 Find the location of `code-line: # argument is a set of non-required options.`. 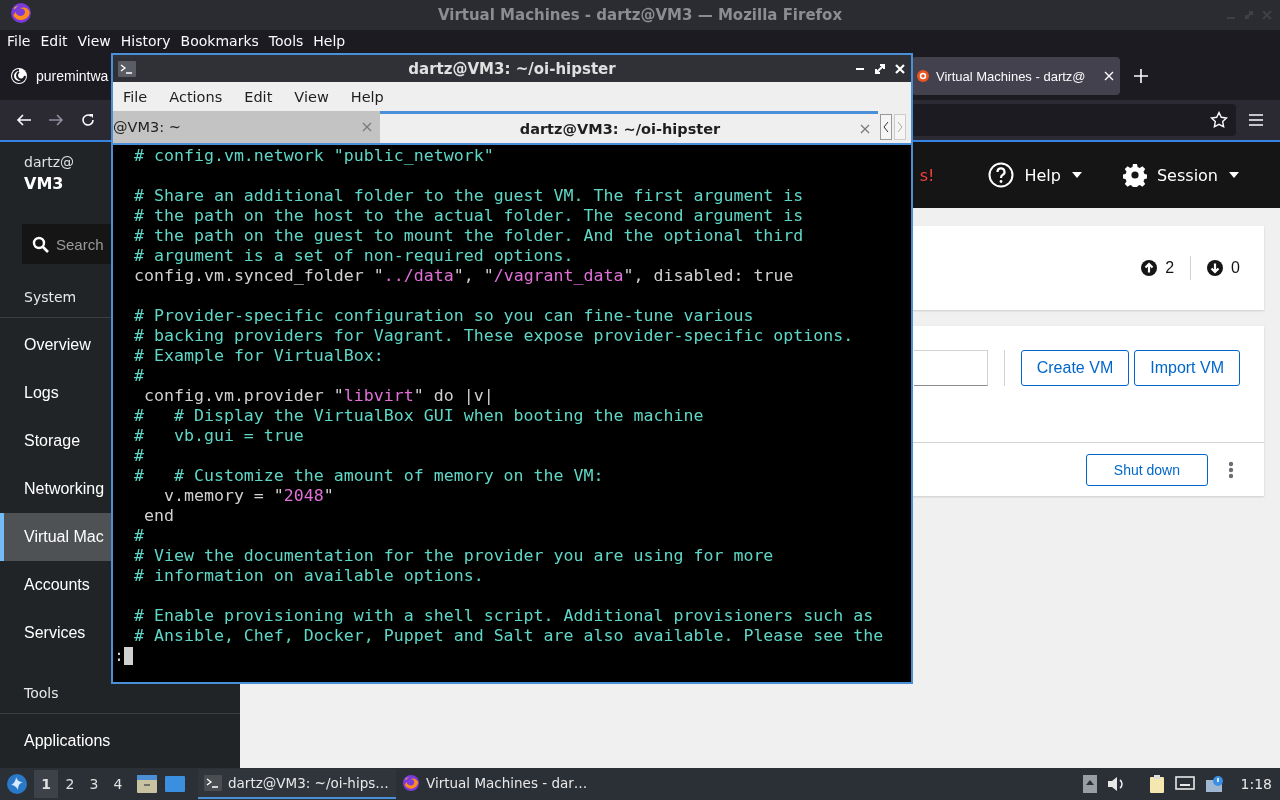

code-line: # argument is a set of non-required options. is located at coordinates (353, 256).